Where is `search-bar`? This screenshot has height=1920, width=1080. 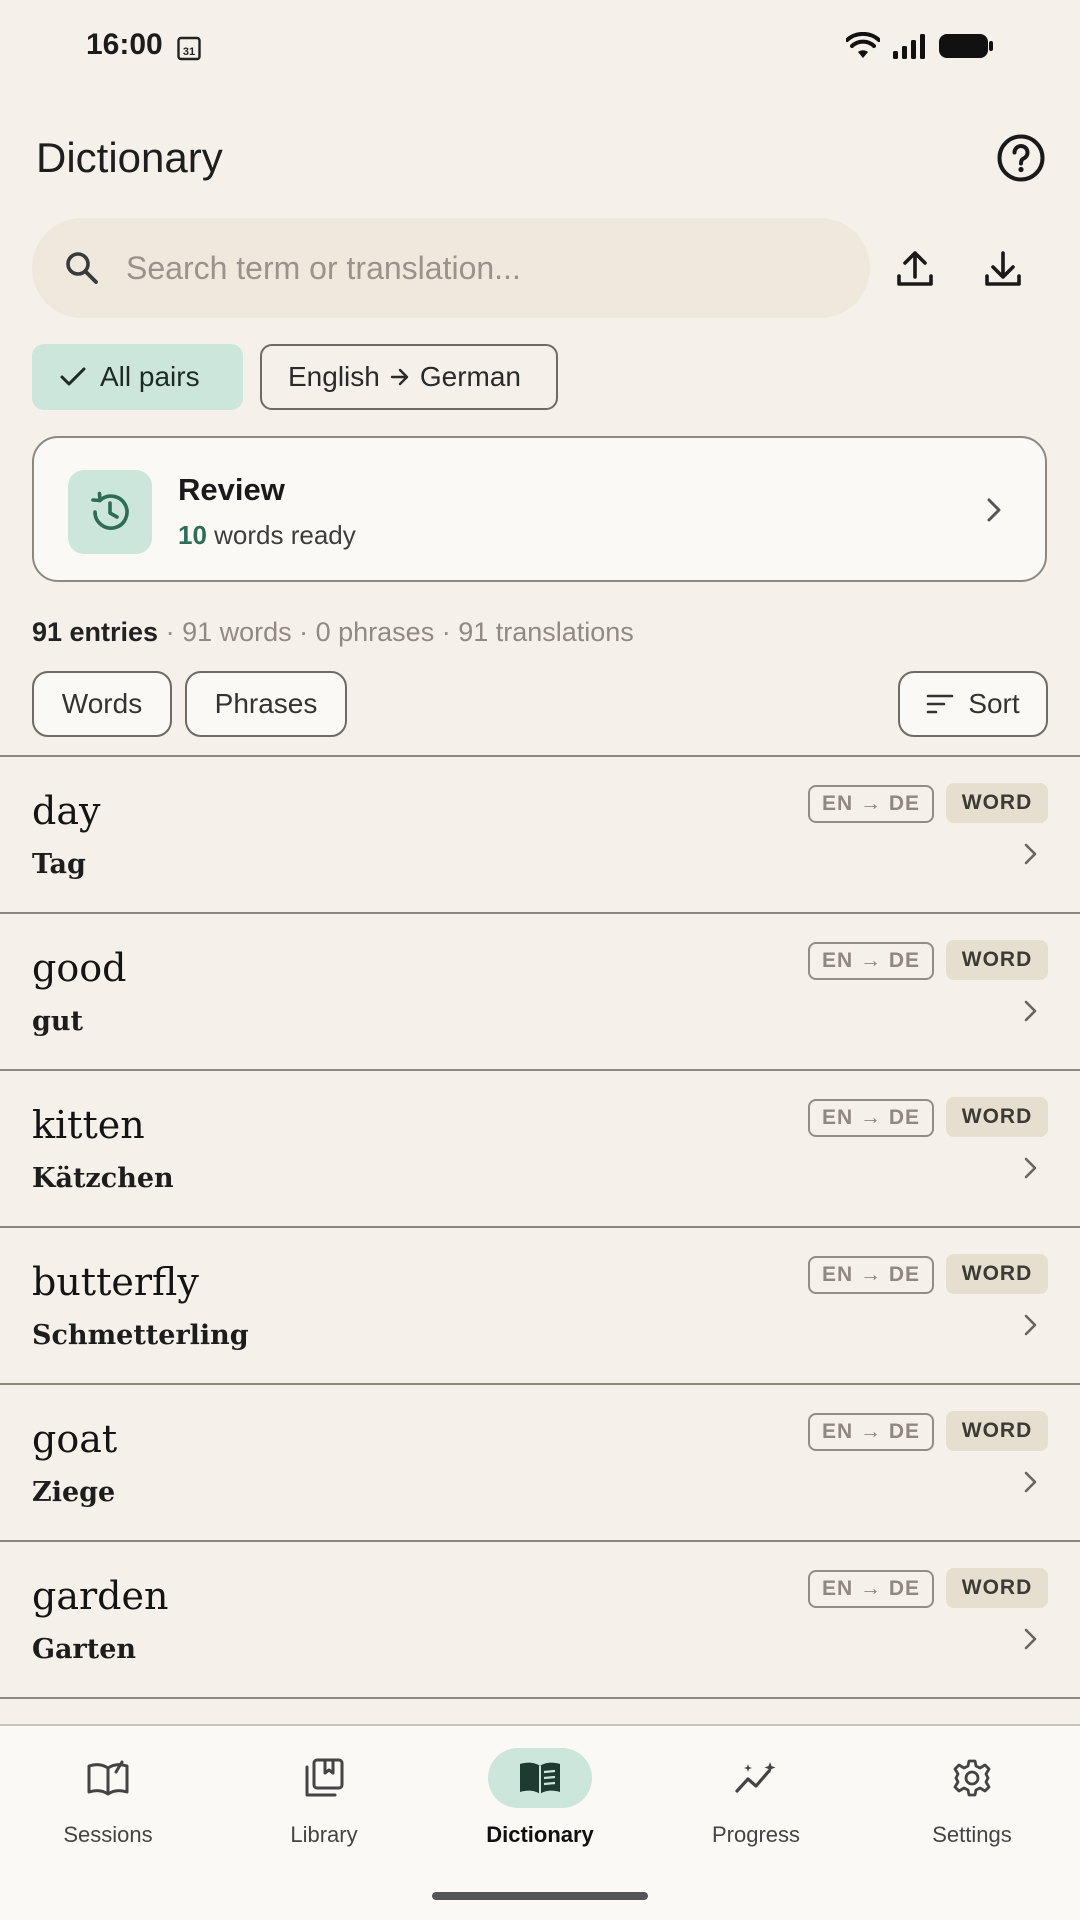 search-bar is located at coordinates (451, 268).